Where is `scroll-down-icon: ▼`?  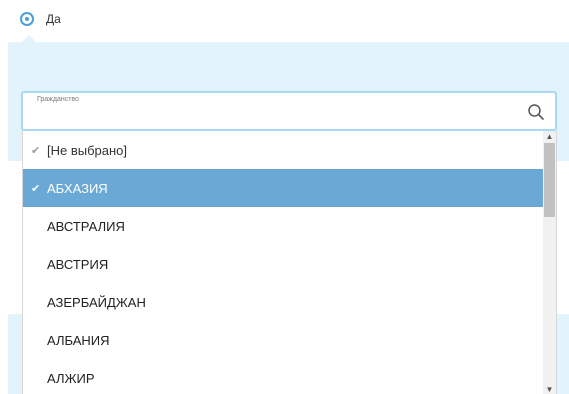 scroll-down-icon: ▼ is located at coordinates (549, 389).